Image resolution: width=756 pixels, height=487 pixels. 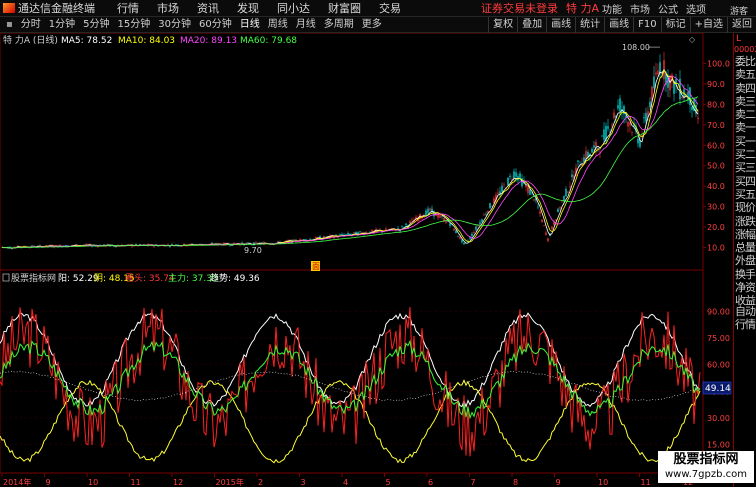 I want to click on quote-field-0: 委比, so click(x=745, y=61).